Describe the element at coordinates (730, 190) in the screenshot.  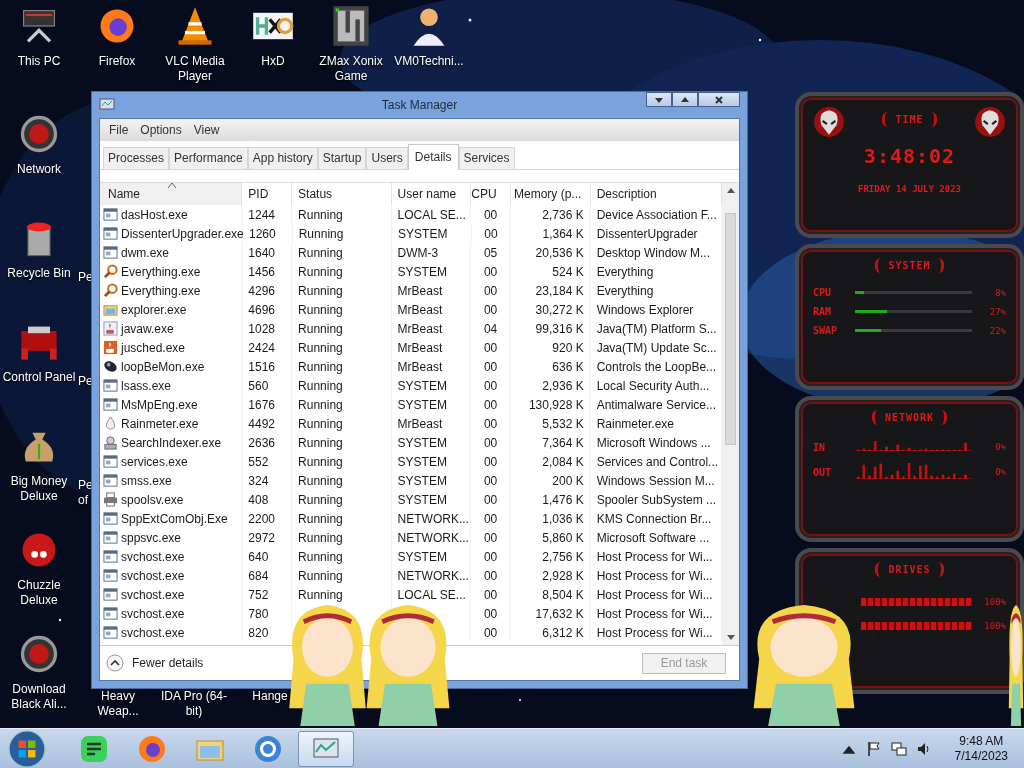
I see `caret-up-icon` at that location.